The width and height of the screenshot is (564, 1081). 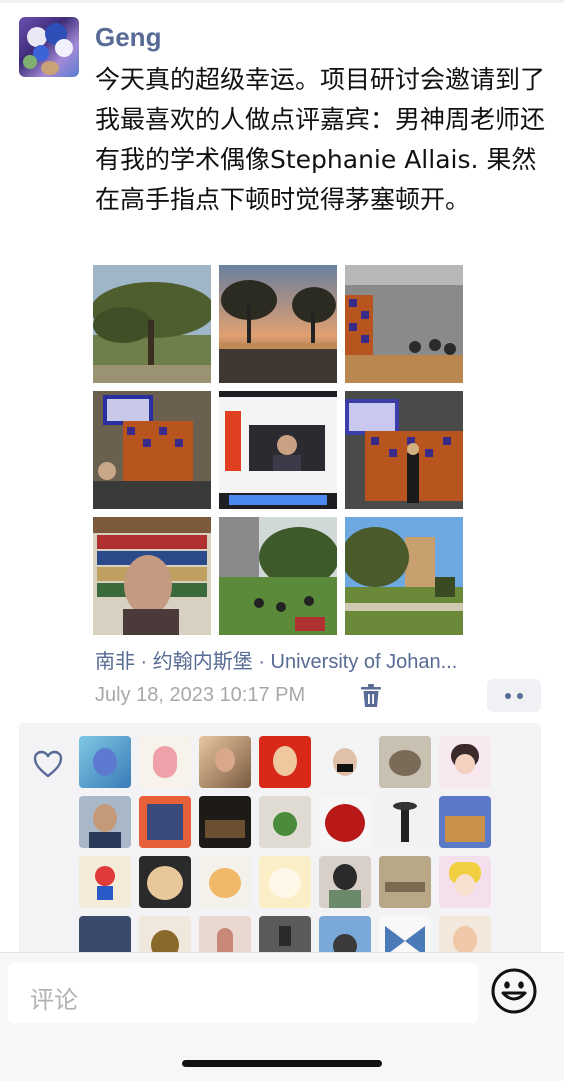 What do you see at coordinates (54, 1000) in the screenshot?
I see `comment-placeholder: 评论` at bounding box center [54, 1000].